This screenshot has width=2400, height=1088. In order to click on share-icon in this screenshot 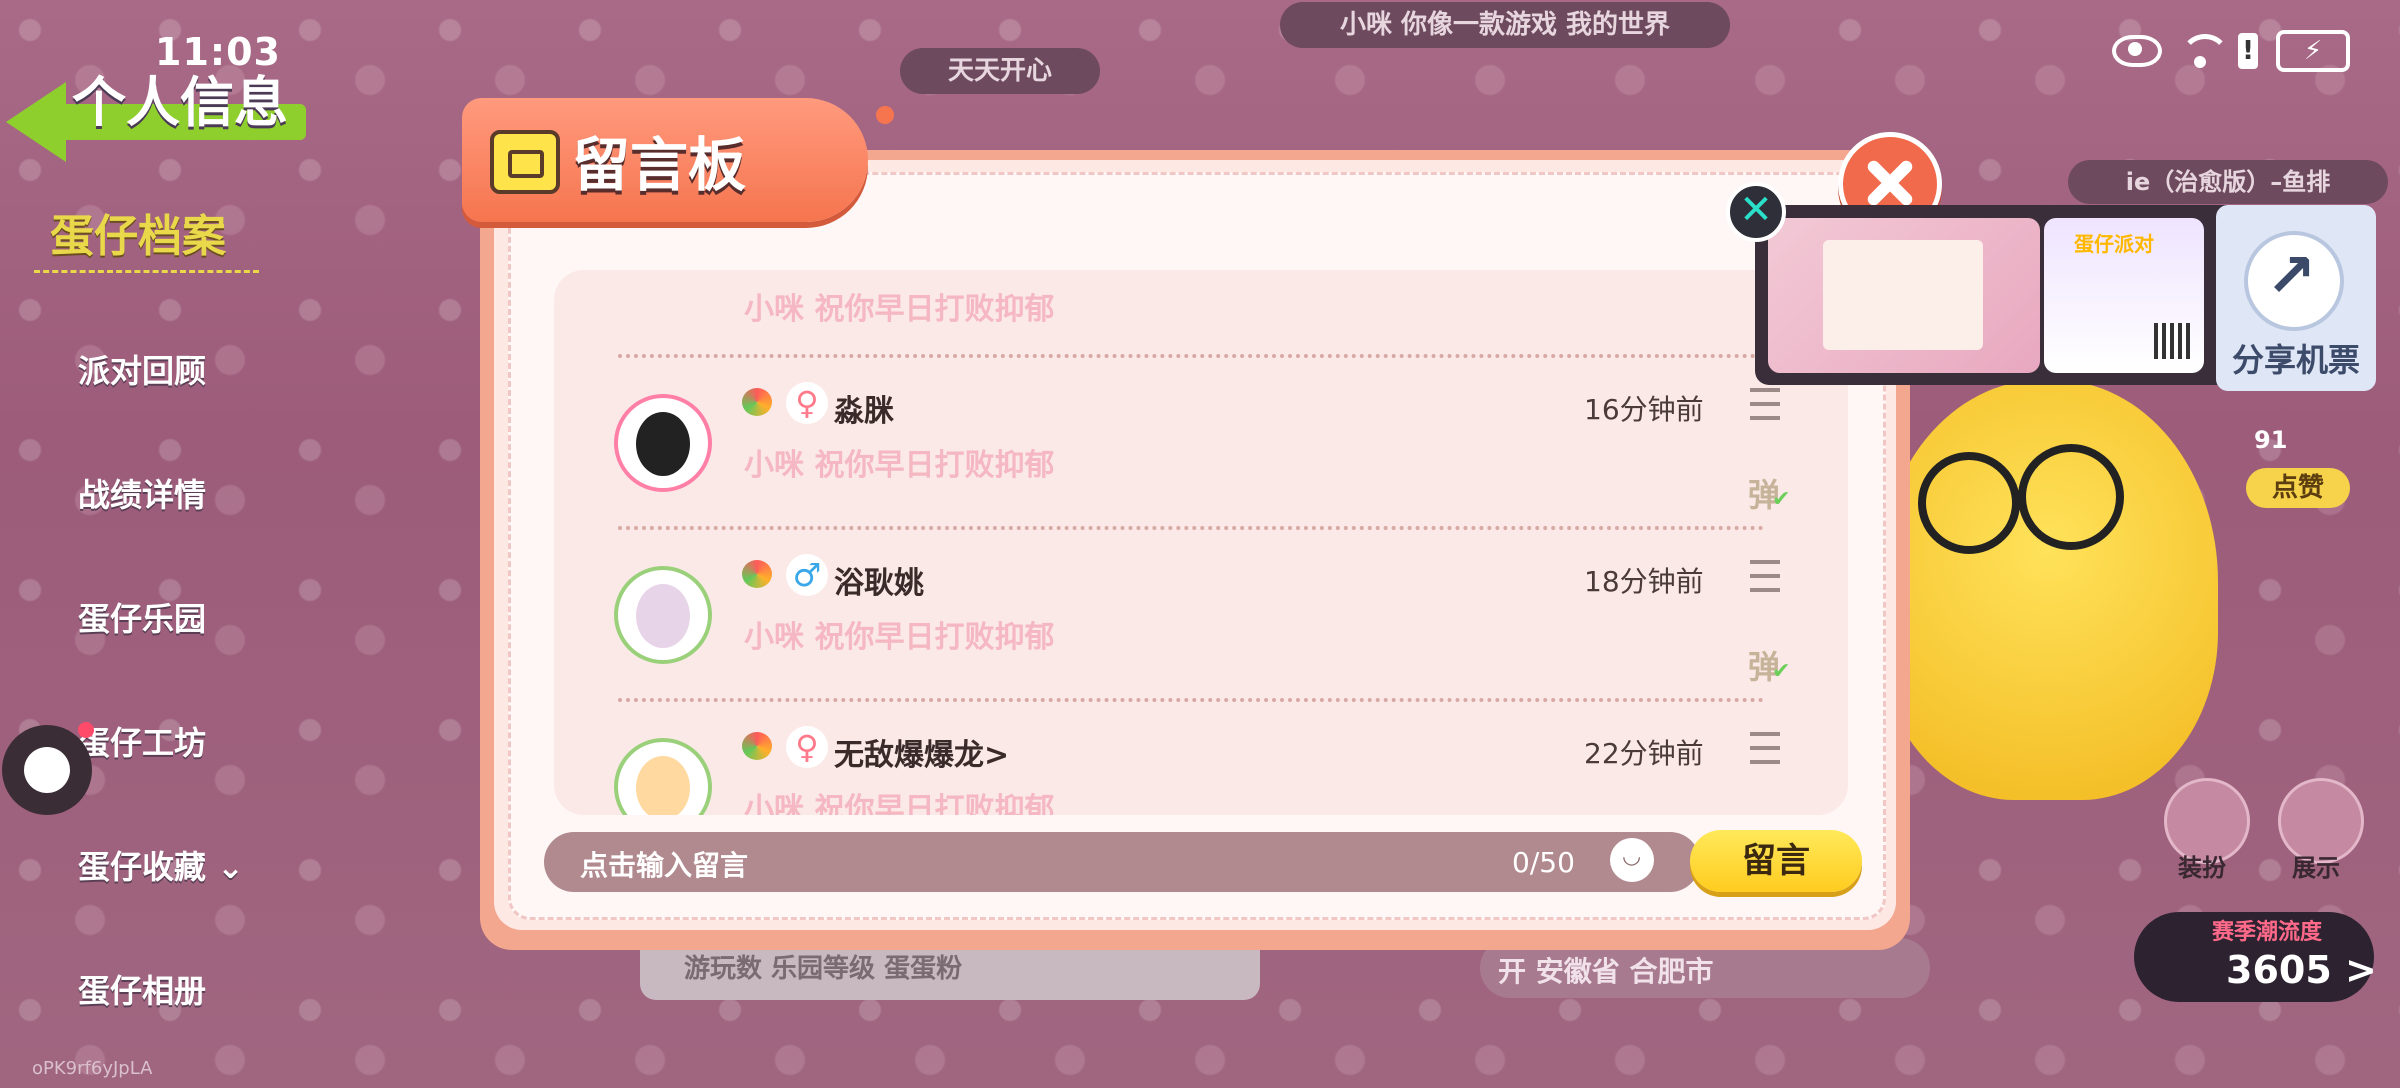, I will do `click(2294, 281)`.